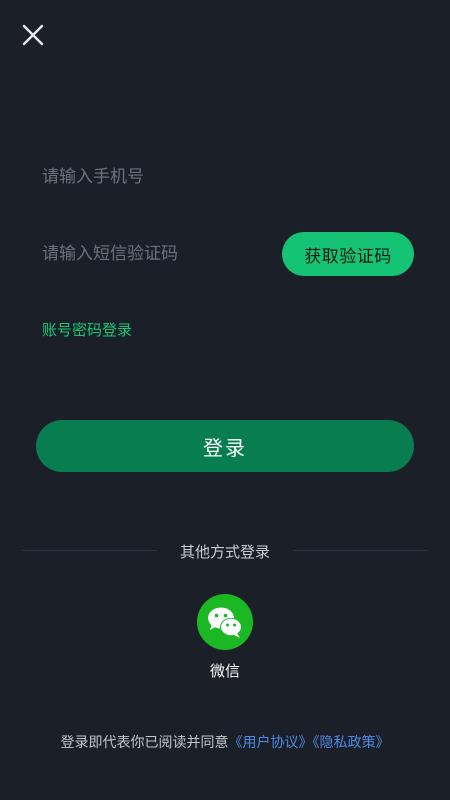 This screenshot has width=450, height=800. Describe the element at coordinates (224, 552) in the screenshot. I see `other-login-title: 其他方式登录` at that location.